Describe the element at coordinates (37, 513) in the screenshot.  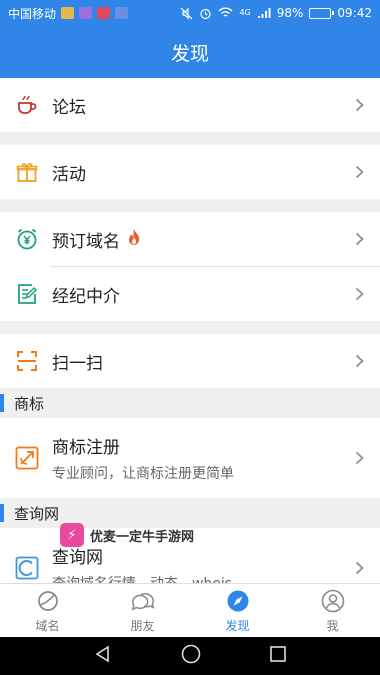
I see `section-heading-label: 查询网` at that location.